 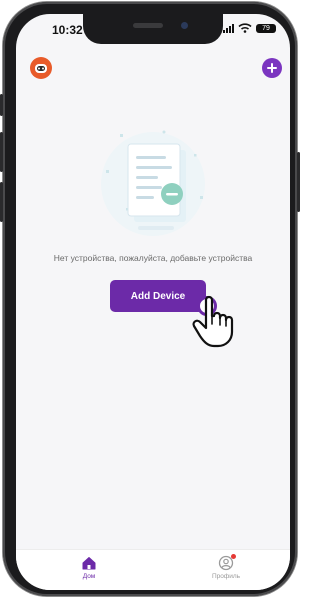 I want to click on empty-document-icon, so click(x=153, y=183).